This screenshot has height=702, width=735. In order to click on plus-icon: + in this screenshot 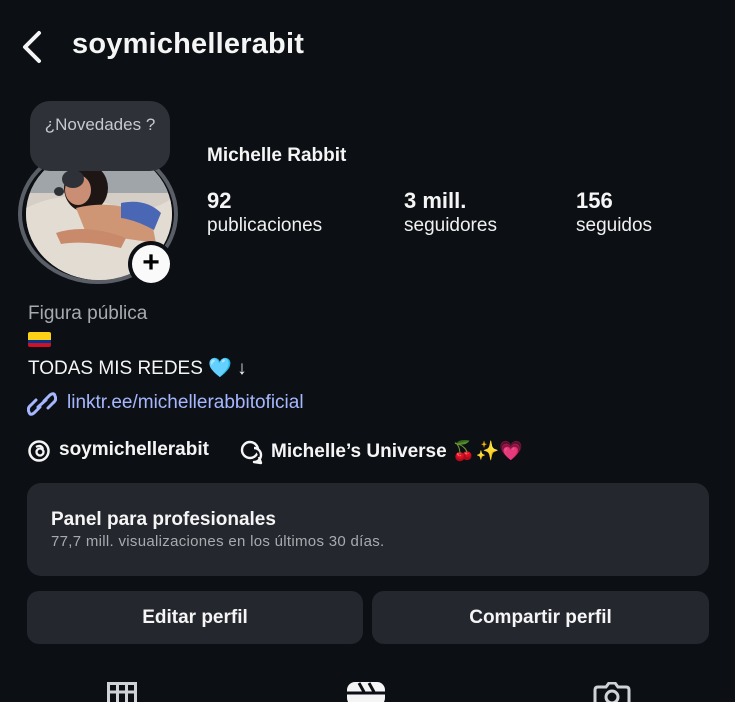, I will do `click(151, 264)`.